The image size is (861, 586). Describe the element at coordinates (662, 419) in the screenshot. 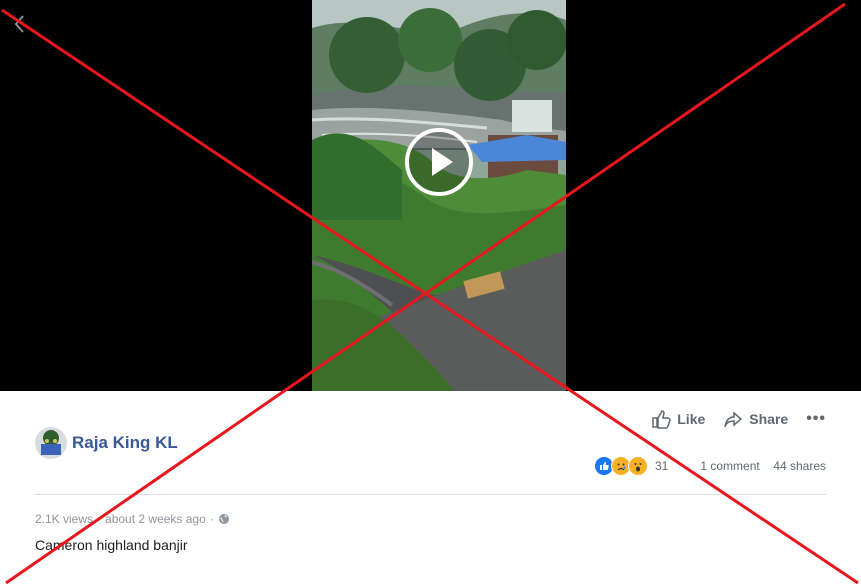

I see `like-icon` at that location.